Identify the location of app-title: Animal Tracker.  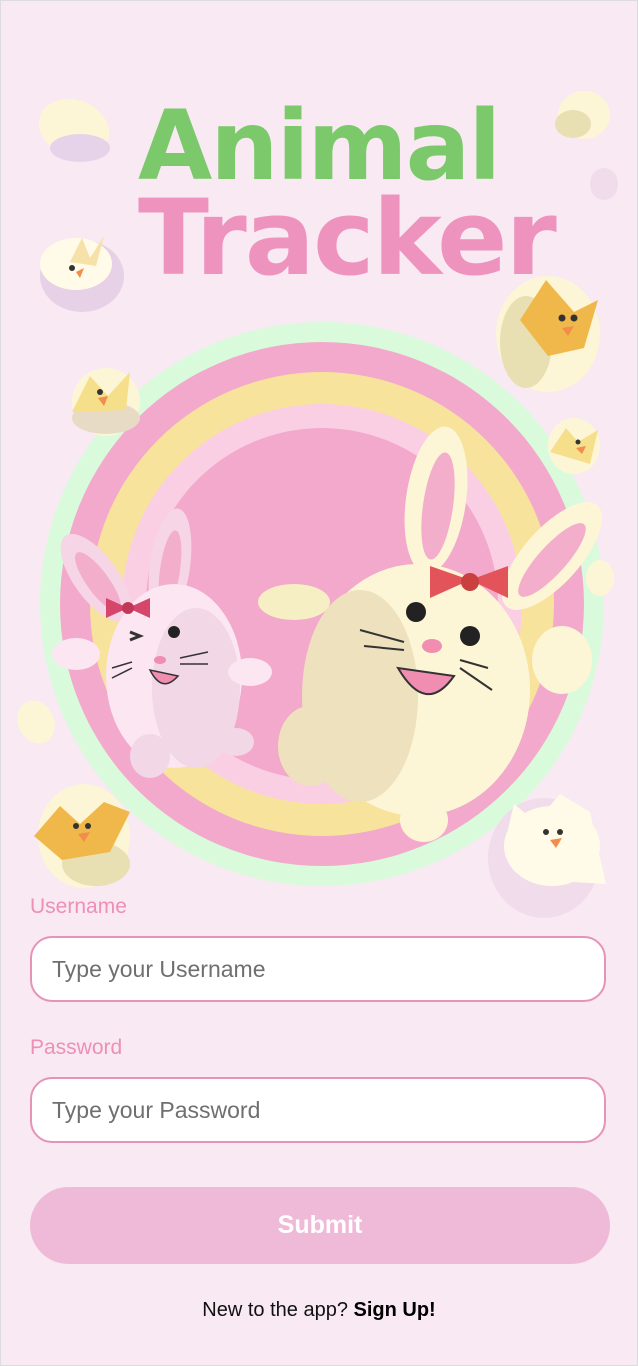
(347, 198).